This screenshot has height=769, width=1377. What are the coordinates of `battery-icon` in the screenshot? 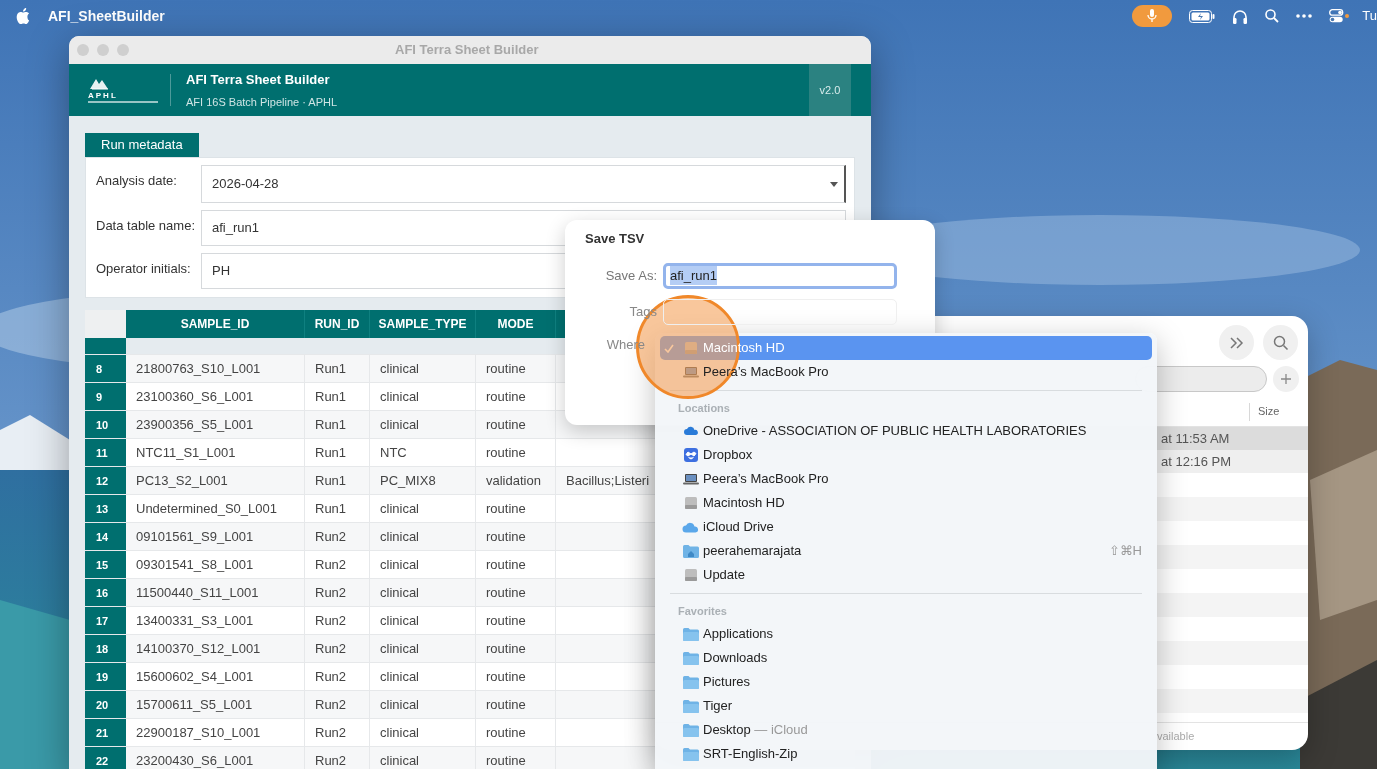 It's located at (1202, 16).